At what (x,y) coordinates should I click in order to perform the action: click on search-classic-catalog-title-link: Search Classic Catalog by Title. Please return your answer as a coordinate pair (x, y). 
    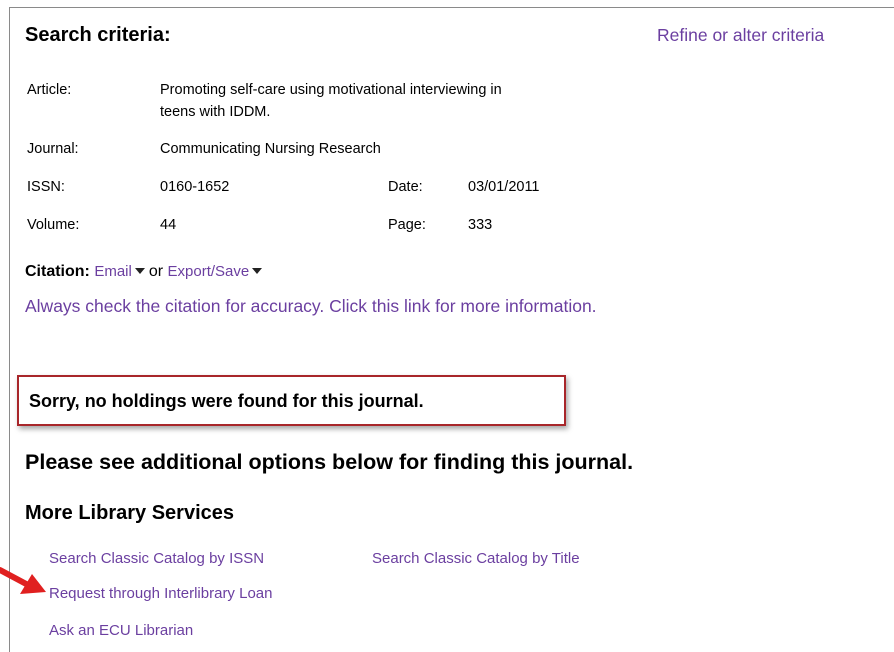
    Looking at the image, I should click on (476, 559).